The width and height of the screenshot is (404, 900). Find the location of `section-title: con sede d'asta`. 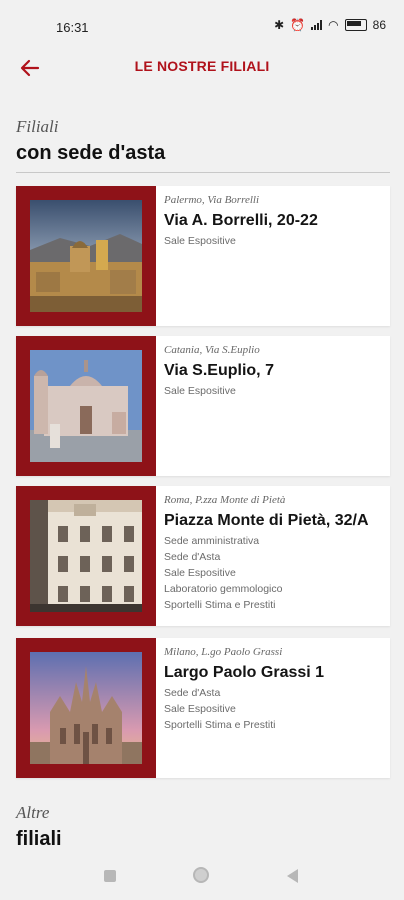

section-title: con sede d'asta is located at coordinates (91, 153).